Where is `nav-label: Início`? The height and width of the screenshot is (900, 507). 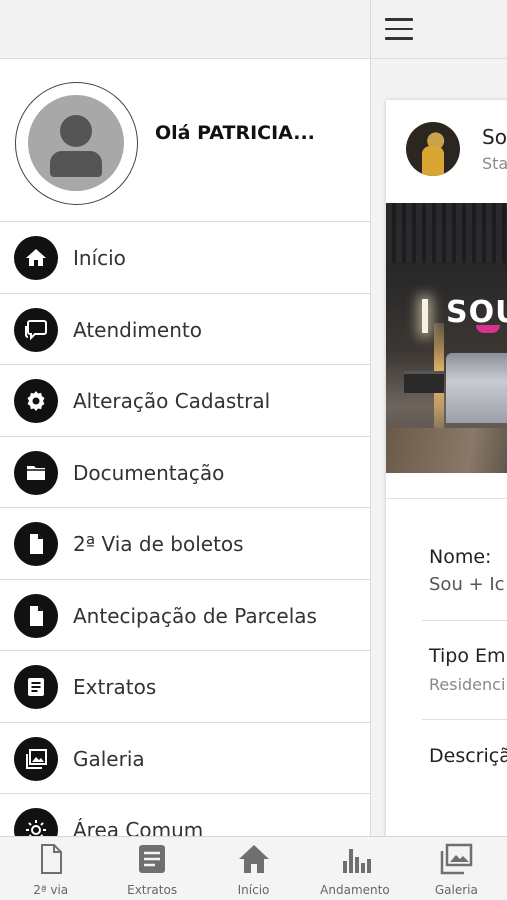
nav-label: Início is located at coordinates (253, 890).